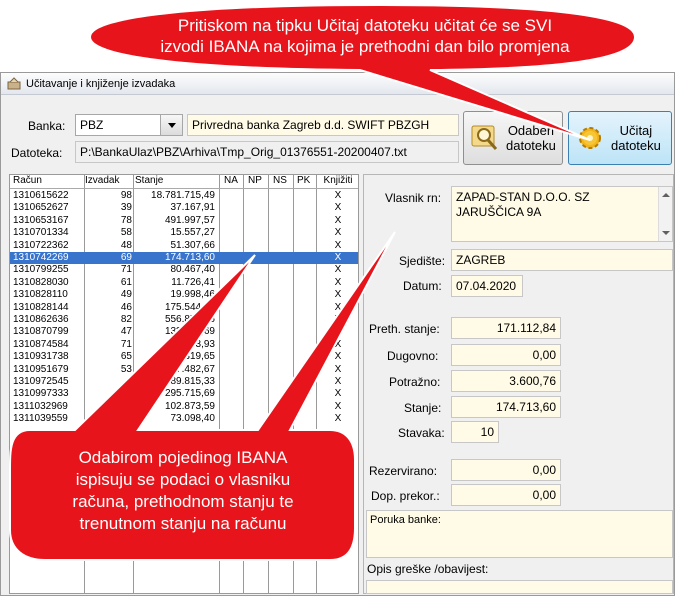  What do you see at coordinates (323, 125) in the screenshot?
I see `banka-name-field: Privredna banka Zagreb d.d. SWIFT PBZGH` at bounding box center [323, 125].